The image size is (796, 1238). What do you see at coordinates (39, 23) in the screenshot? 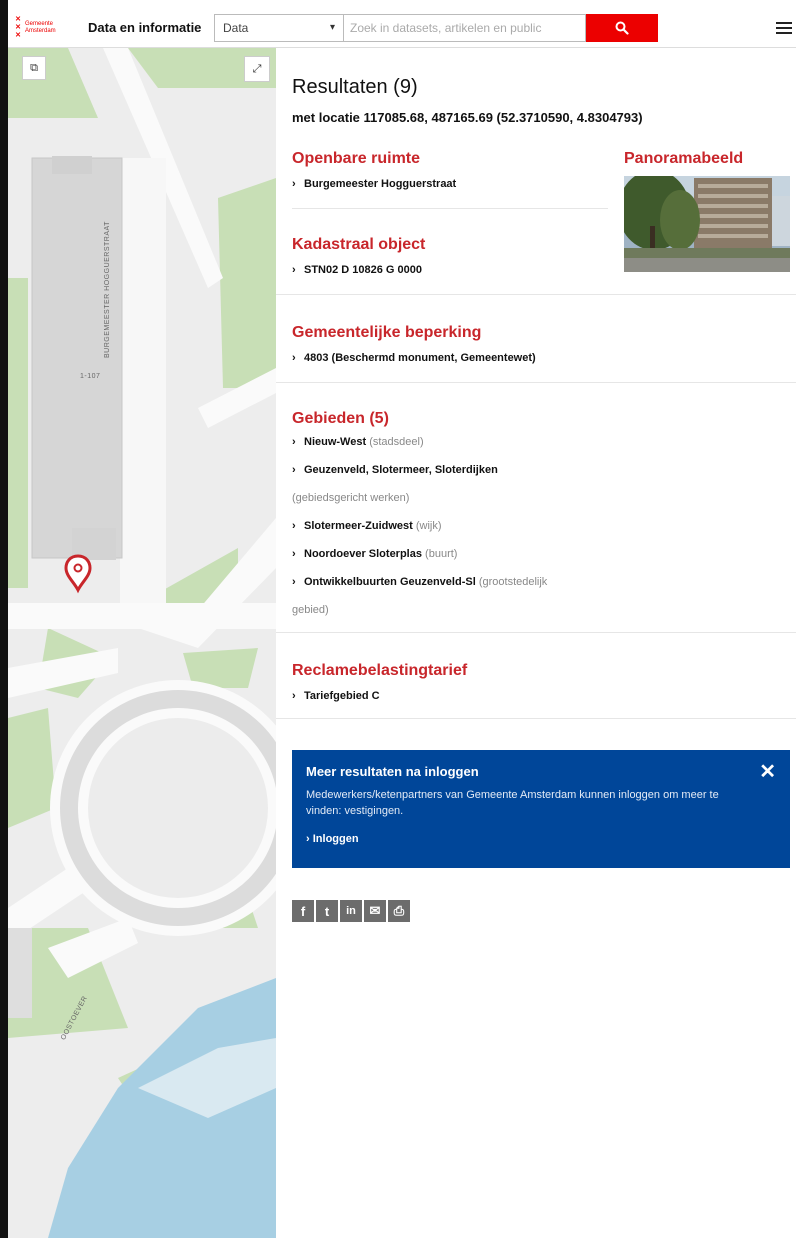
I see `logo-line-1: Gemeente` at bounding box center [39, 23].